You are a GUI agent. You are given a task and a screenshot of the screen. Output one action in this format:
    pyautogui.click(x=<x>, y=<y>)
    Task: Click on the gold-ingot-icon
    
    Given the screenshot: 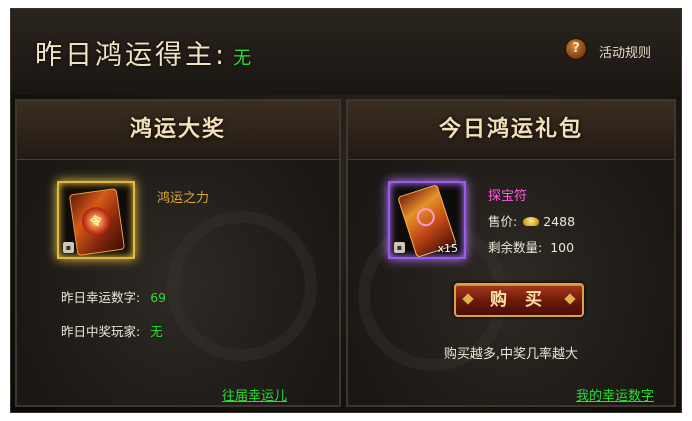 What is the action you would take?
    pyautogui.click(x=531, y=221)
    